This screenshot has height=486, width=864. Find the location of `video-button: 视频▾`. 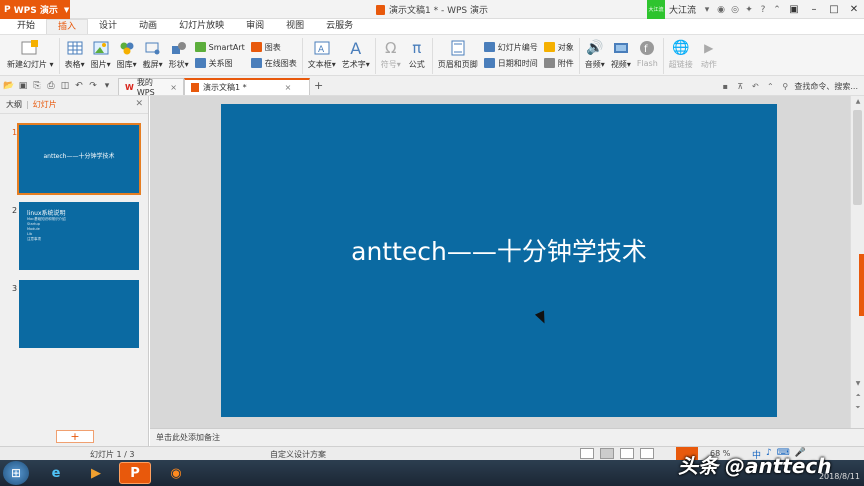

video-button: 视频▾ is located at coordinates (621, 52).